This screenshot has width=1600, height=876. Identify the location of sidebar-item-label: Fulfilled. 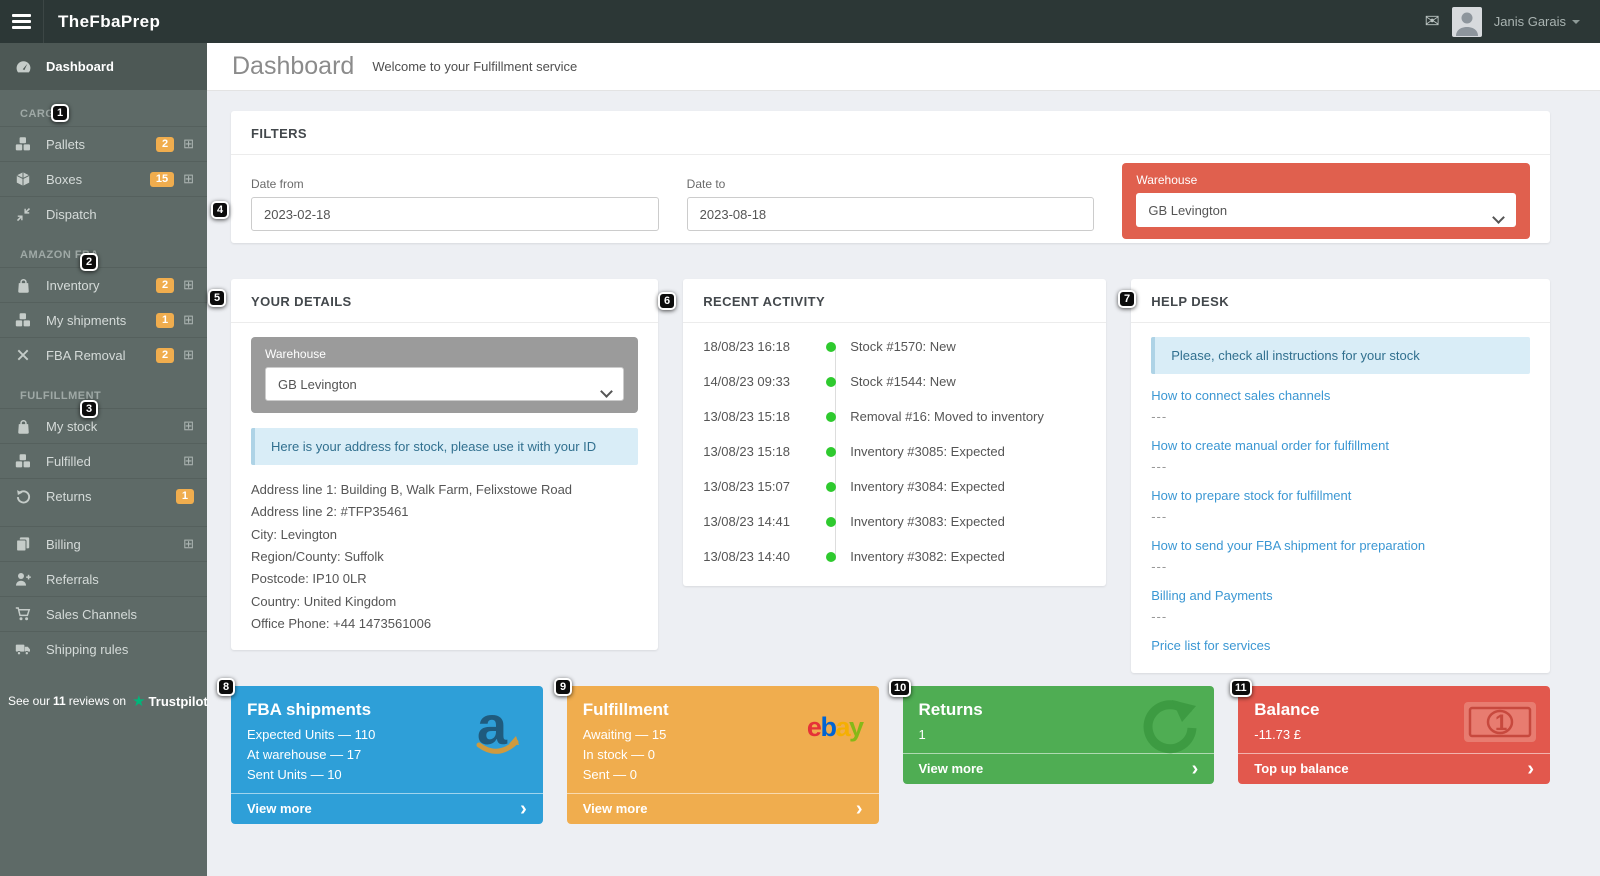
(68, 461).